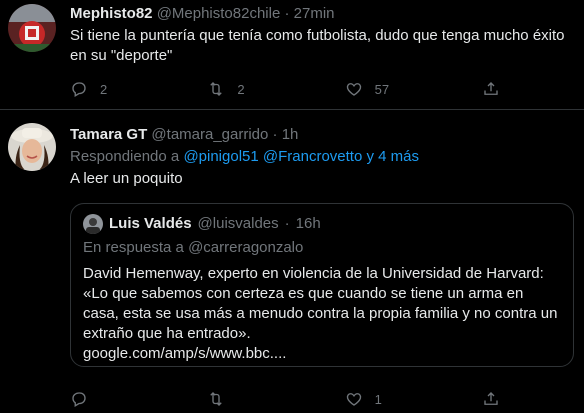 The width and height of the screenshot is (584, 413). What do you see at coordinates (285, 399) in the screenshot?
I see `action-bar: 1` at bounding box center [285, 399].